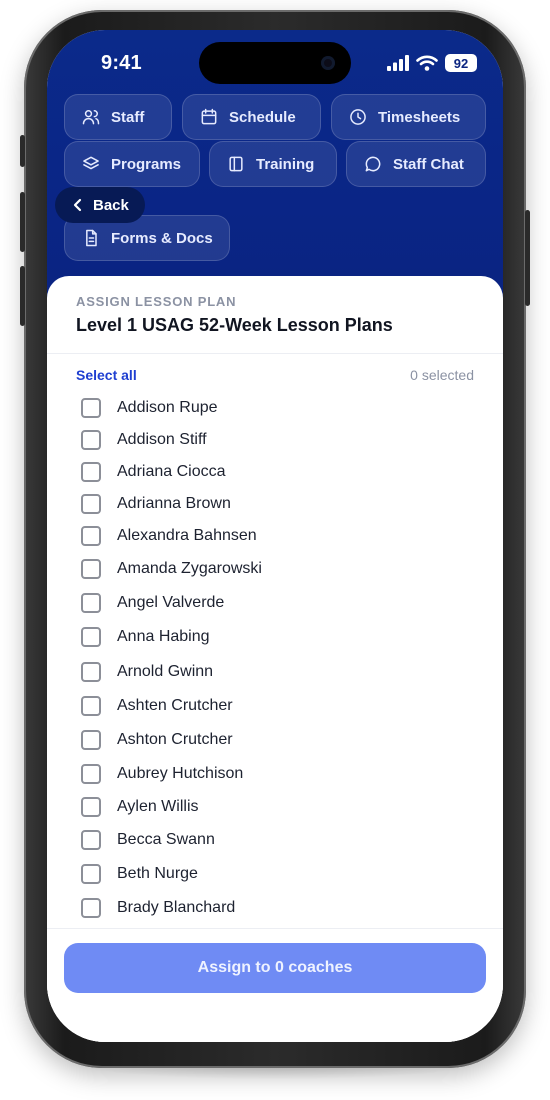  What do you see at coordinates (171, 602) in the screenshot?
I see `coach-name: Angel Valverde` at bounding box center [171, 602].